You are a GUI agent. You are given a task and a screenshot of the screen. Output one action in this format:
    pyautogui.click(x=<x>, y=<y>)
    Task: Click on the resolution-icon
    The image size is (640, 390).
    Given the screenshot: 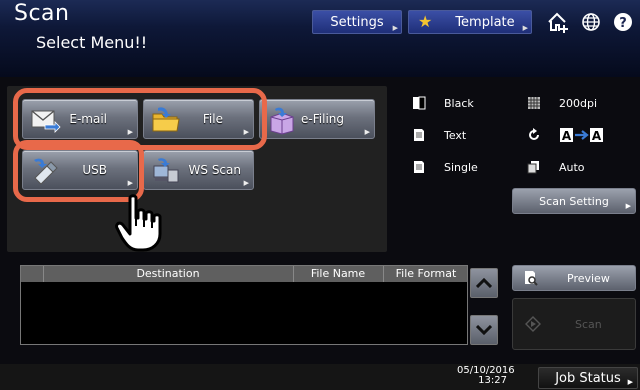 What is the action you would take?
    pyautogui.click(x=534, y=103)
    